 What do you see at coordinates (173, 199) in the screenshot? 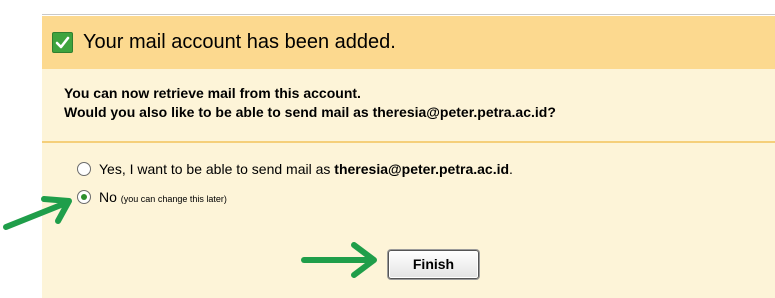
I see `option-no-note: (you can change this later)` at bounding box center [173, 199].